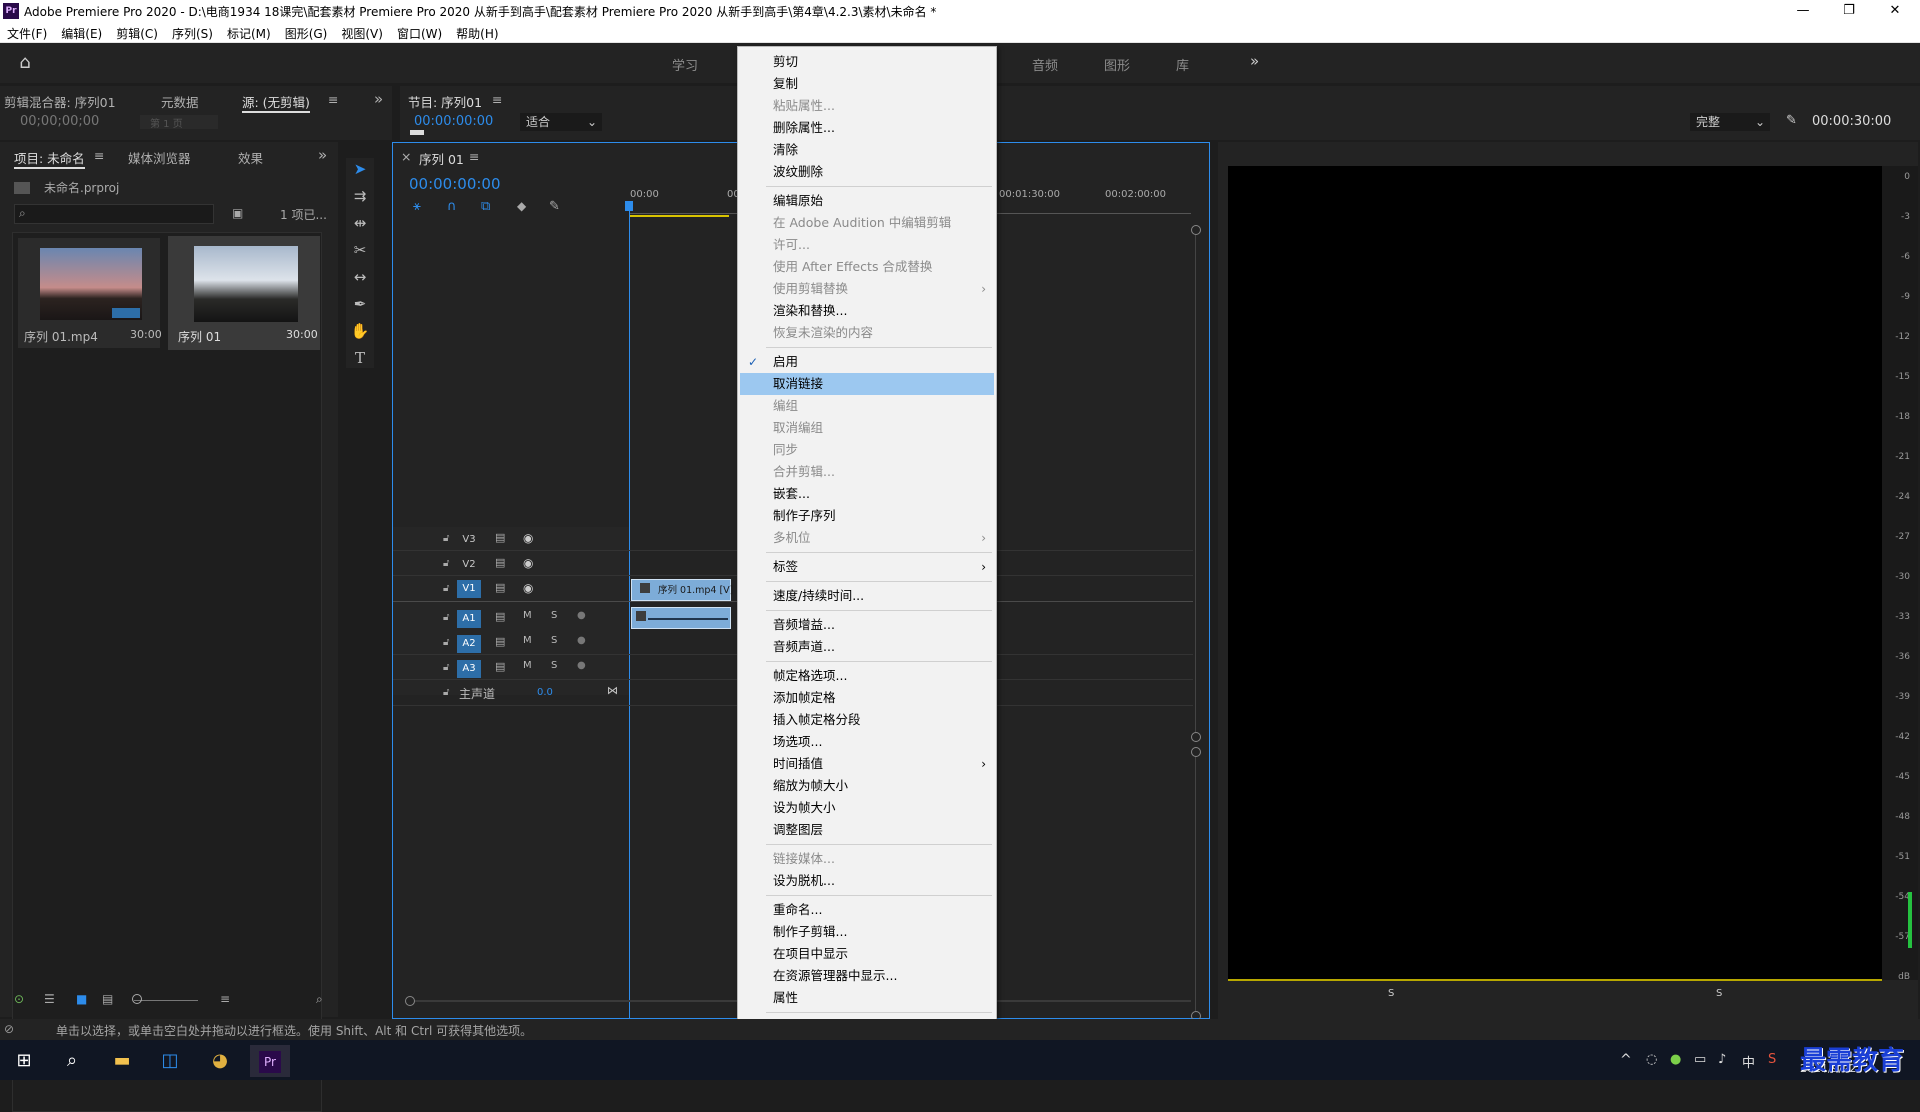  I want to click on workspace-learn: 学习, so click(685, 64).